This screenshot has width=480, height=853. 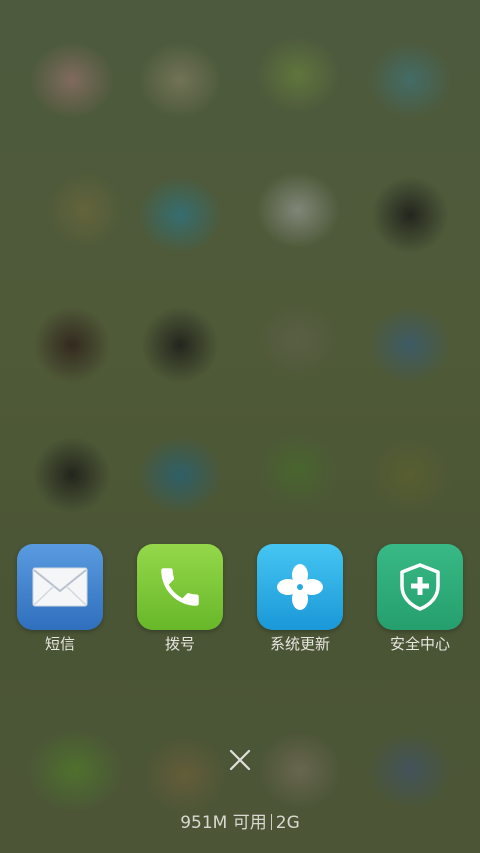 What do you see at coordinates (419, 644) in the screenshot?
I see `app-label: 安全中心` at bounding box center [419, 644].